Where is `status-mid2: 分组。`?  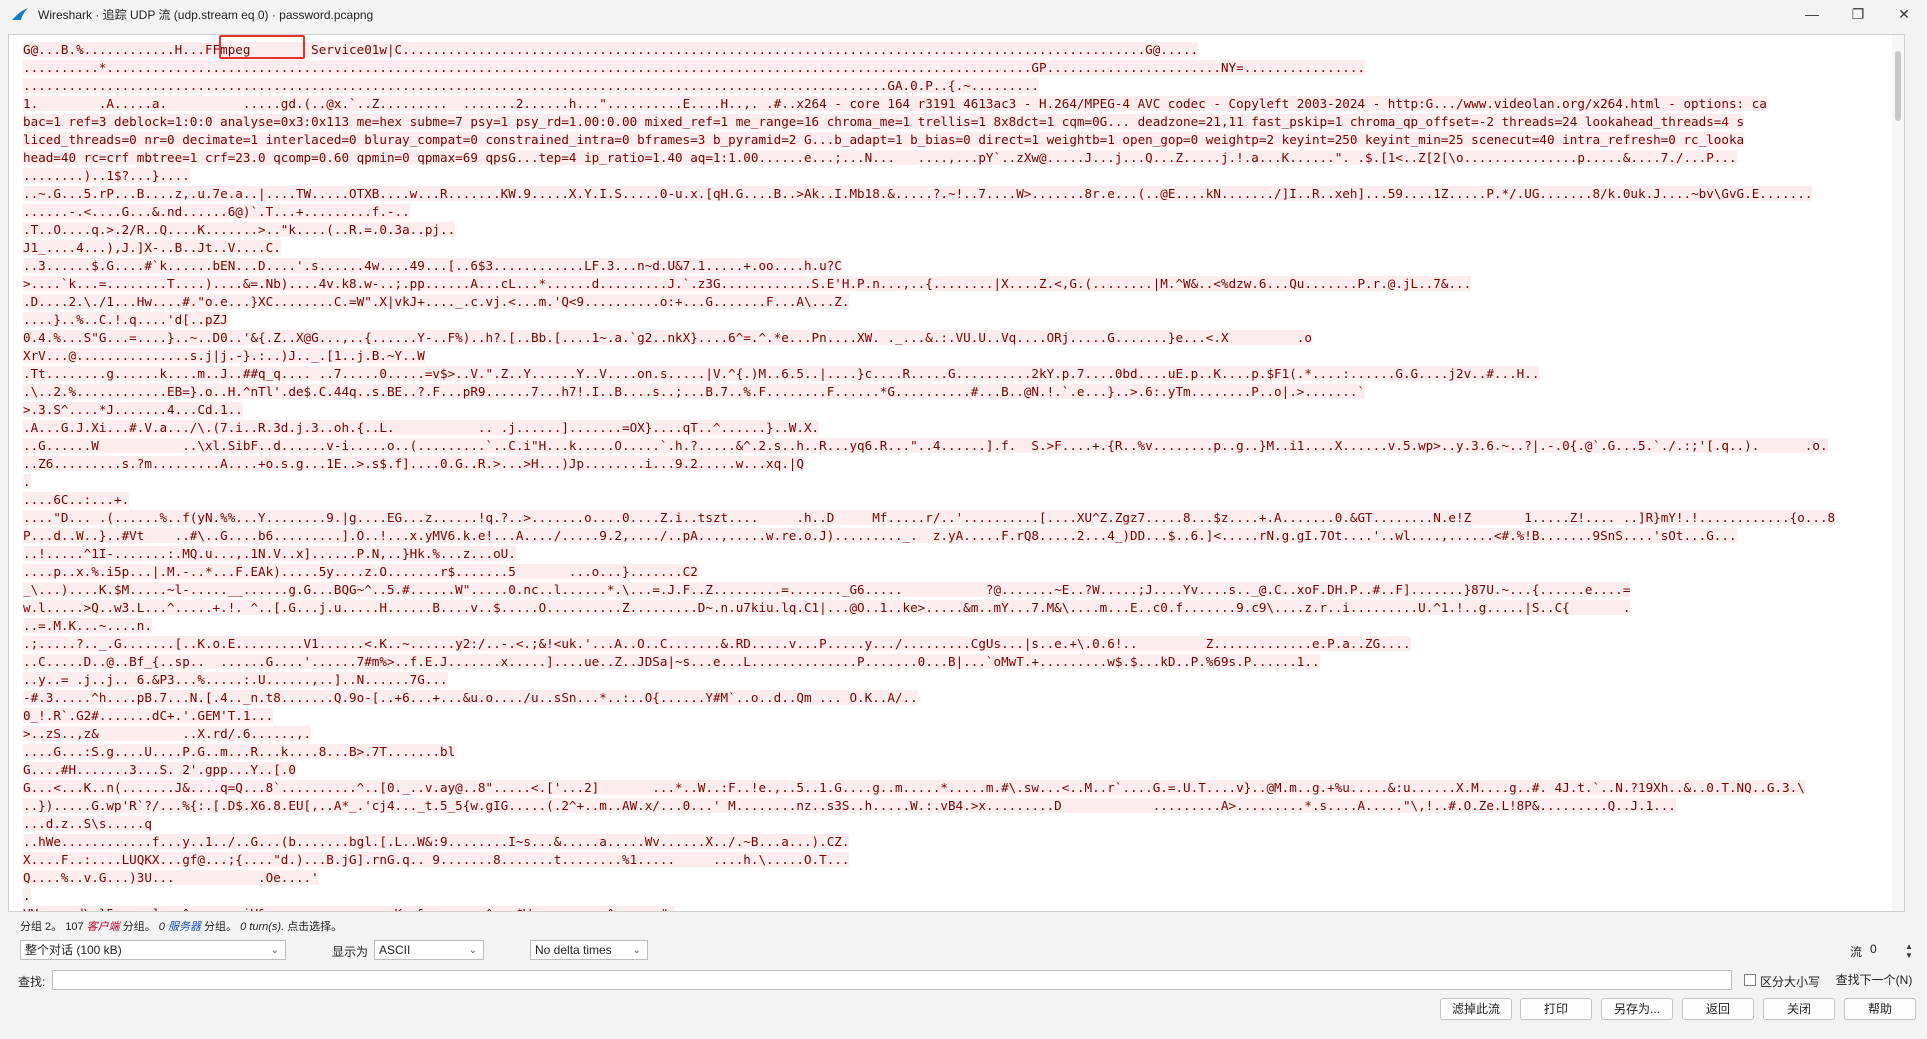
status-mid2: 分组。 is located at coordinates (221, 927).